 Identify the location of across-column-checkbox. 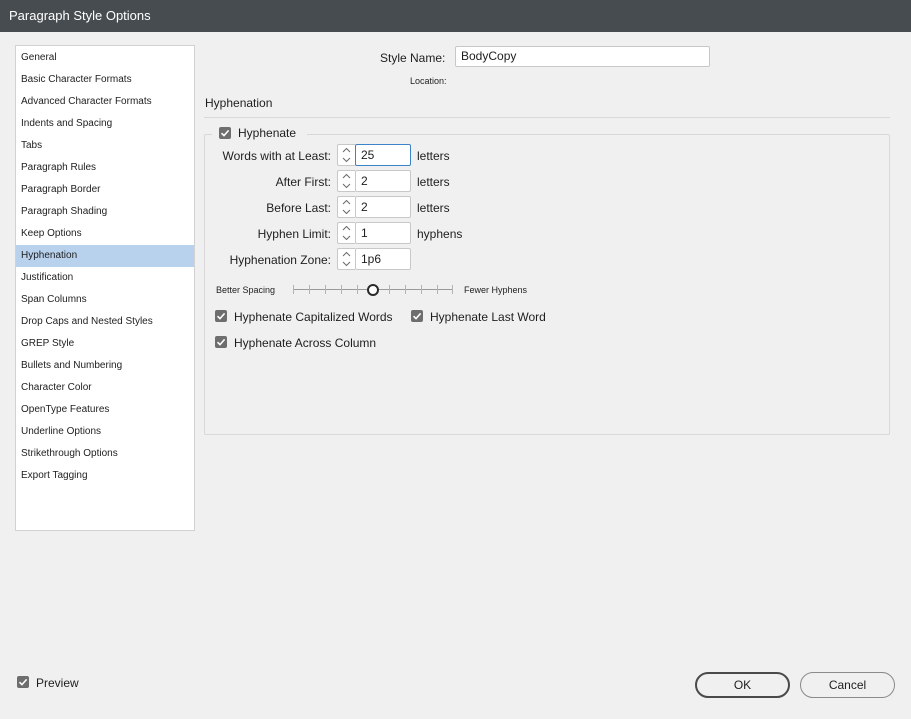
(221, 342).